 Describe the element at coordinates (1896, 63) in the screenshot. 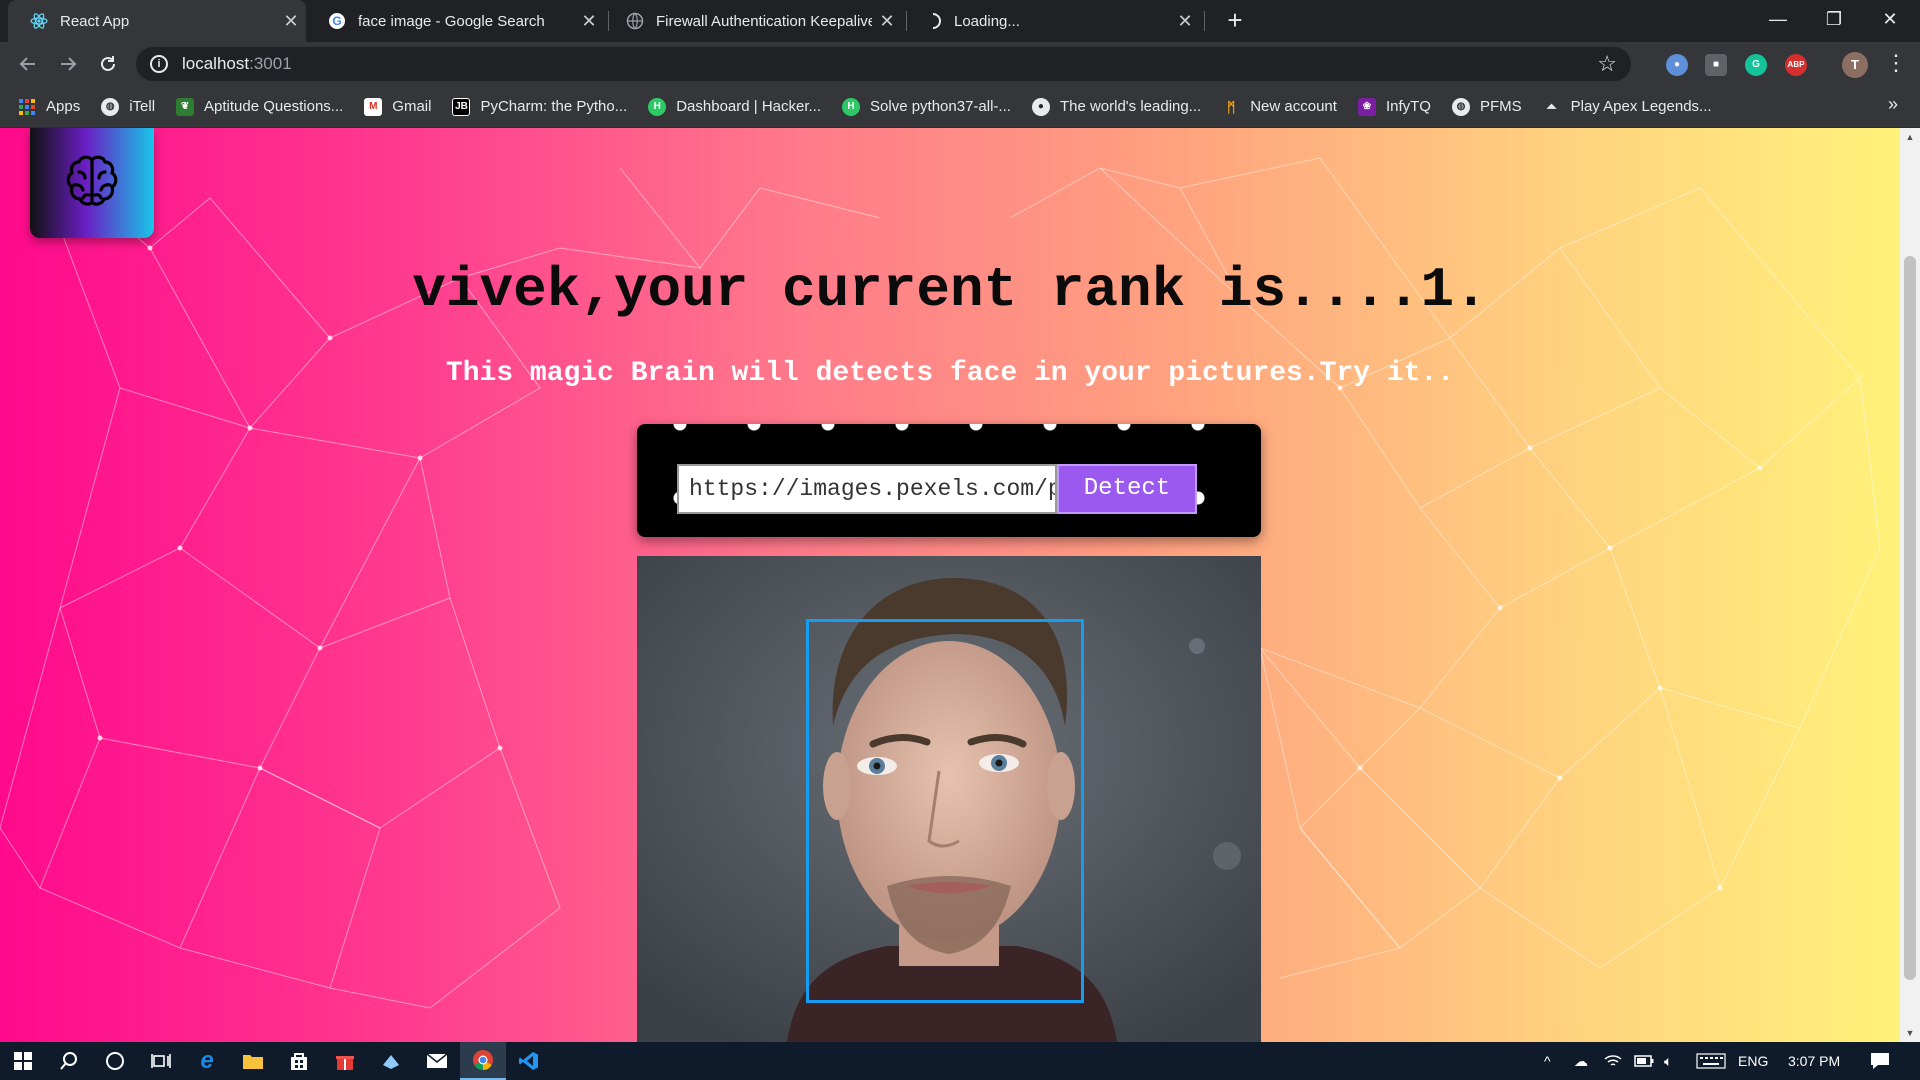

I see `browser-menu-icon: ⋮` at that location.